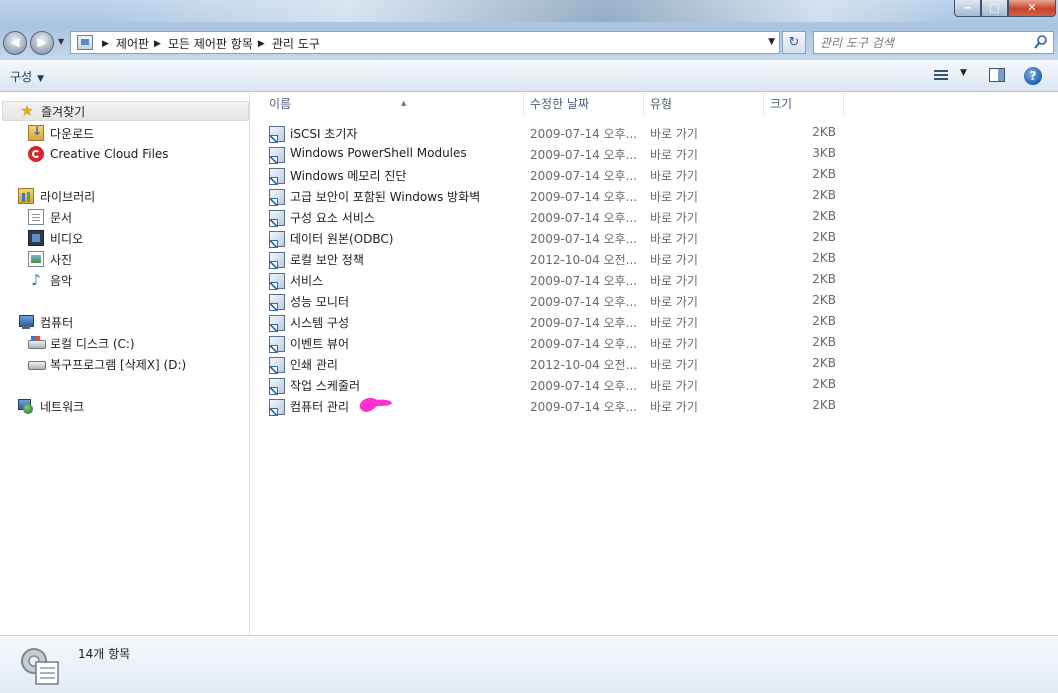 This screenshot has height=693, width=1058. I want to click on title-blur, so click(520, 11).